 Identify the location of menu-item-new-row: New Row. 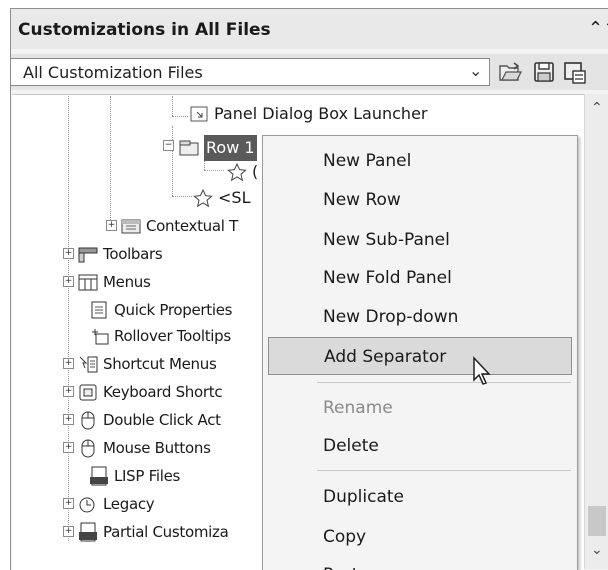
(420, 200).